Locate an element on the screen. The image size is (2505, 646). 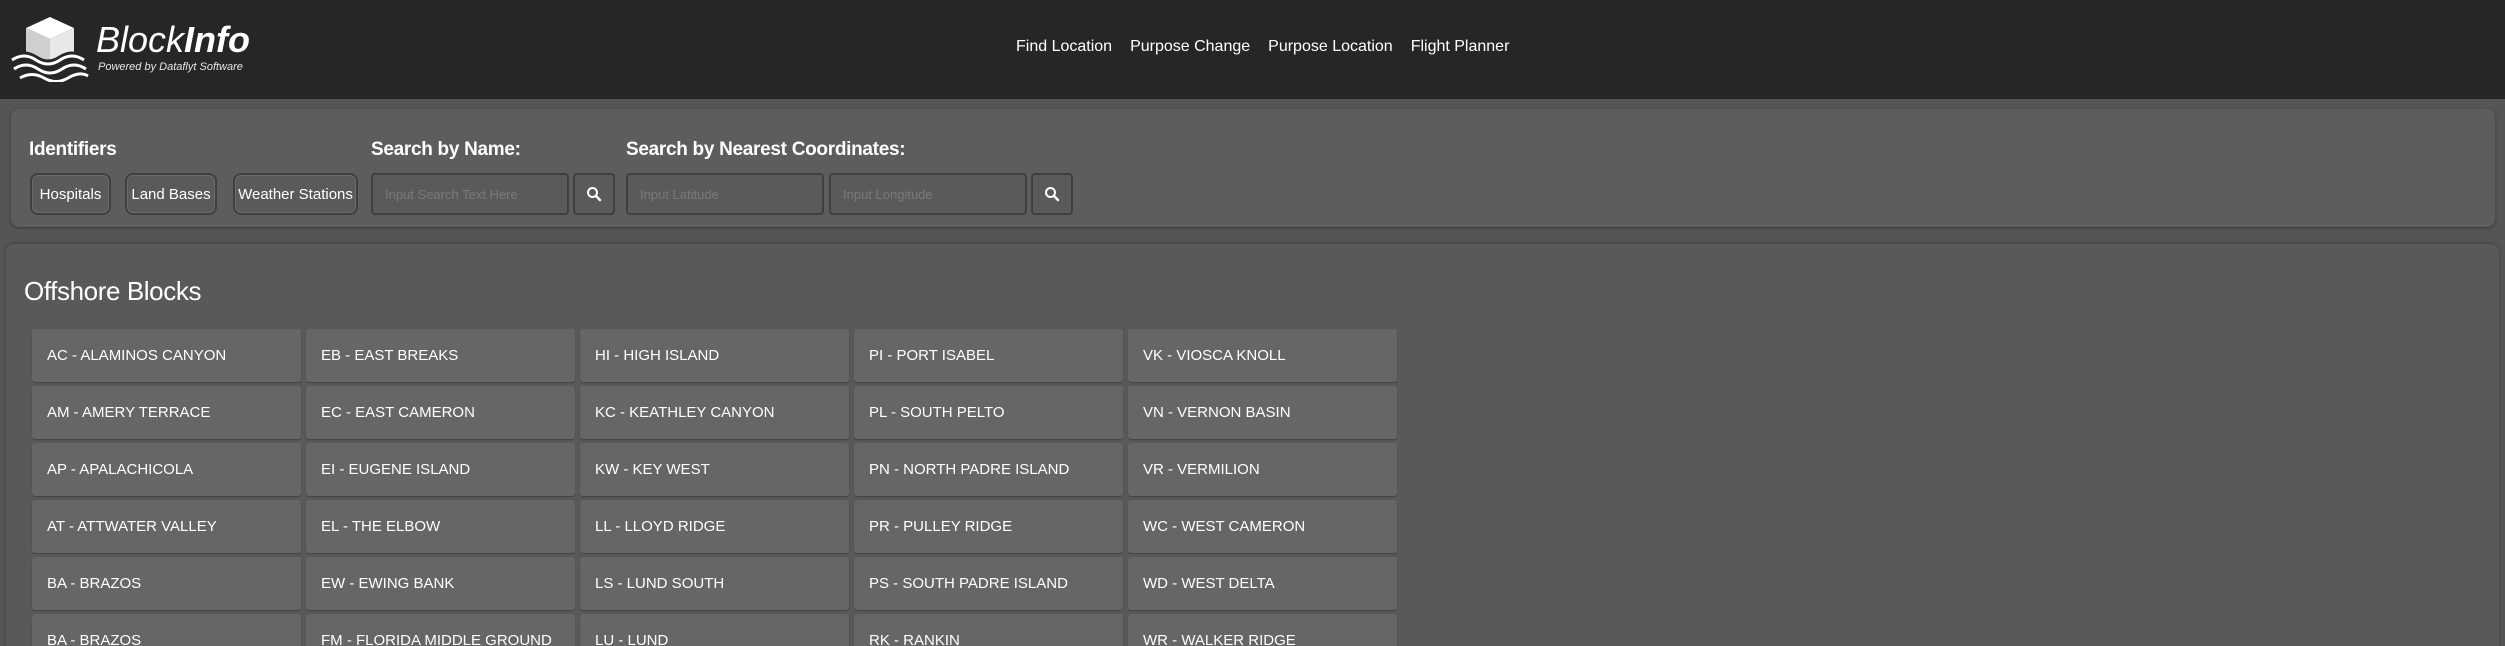
offshore-block-item: AP - APALACHICOLA is located at coordinates (166, 469).